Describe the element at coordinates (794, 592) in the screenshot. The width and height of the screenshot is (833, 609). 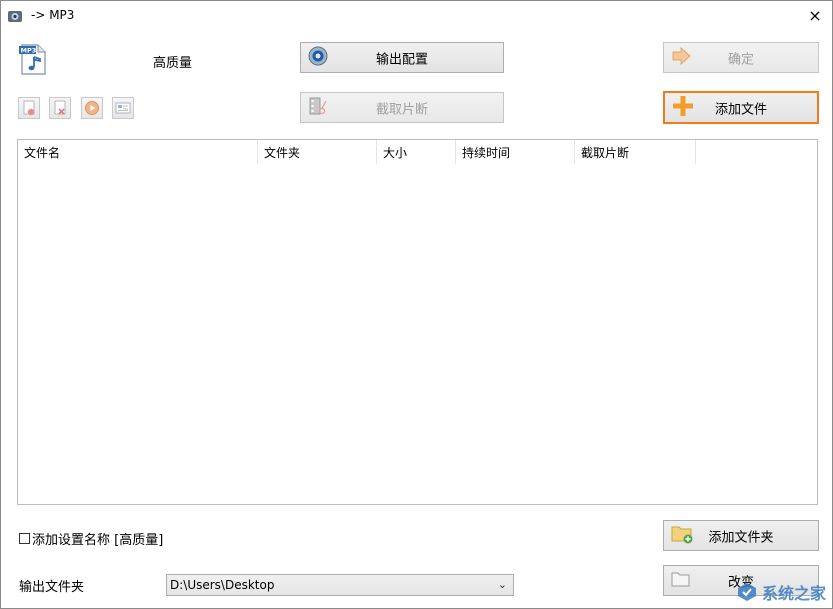
I see `watermark-text: 系统之家` at that location.